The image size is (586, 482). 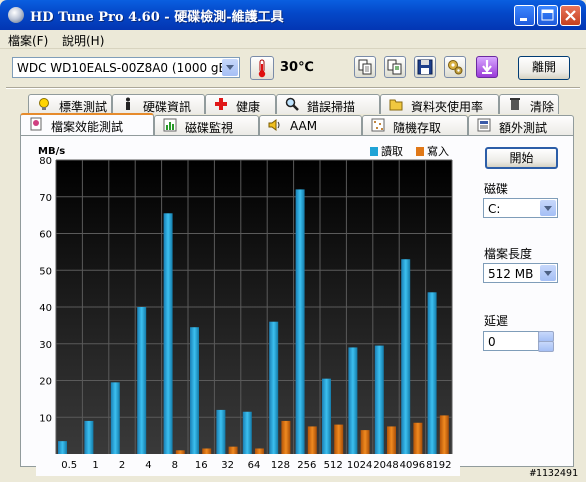 I want to click on copy-all-button, so click(x=395, y=67).